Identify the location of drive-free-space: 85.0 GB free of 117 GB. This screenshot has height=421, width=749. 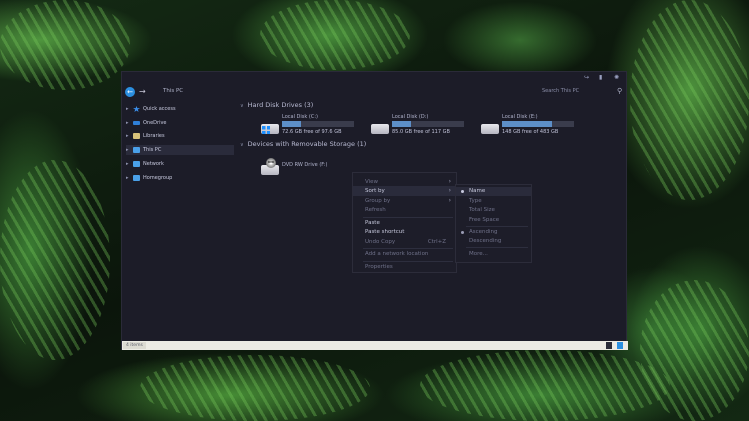
(421, 132).